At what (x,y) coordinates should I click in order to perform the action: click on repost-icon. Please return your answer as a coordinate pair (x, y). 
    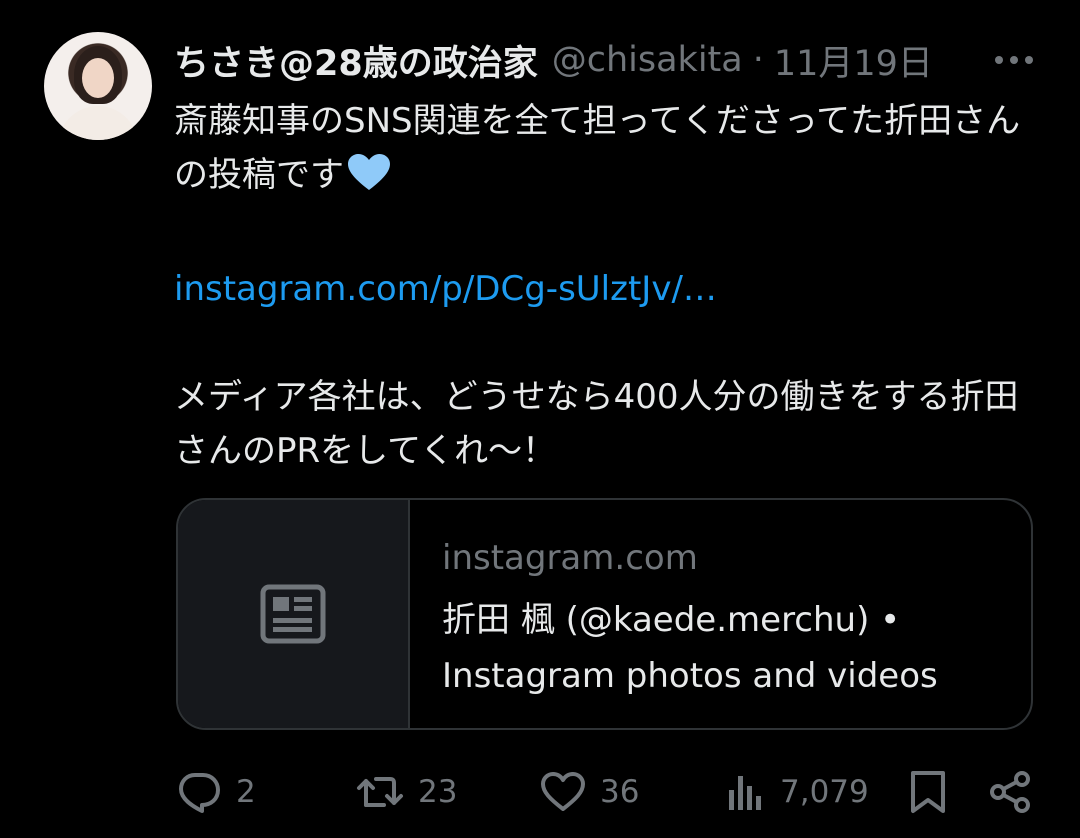
    Looking at the image, I should click on (380, 792).